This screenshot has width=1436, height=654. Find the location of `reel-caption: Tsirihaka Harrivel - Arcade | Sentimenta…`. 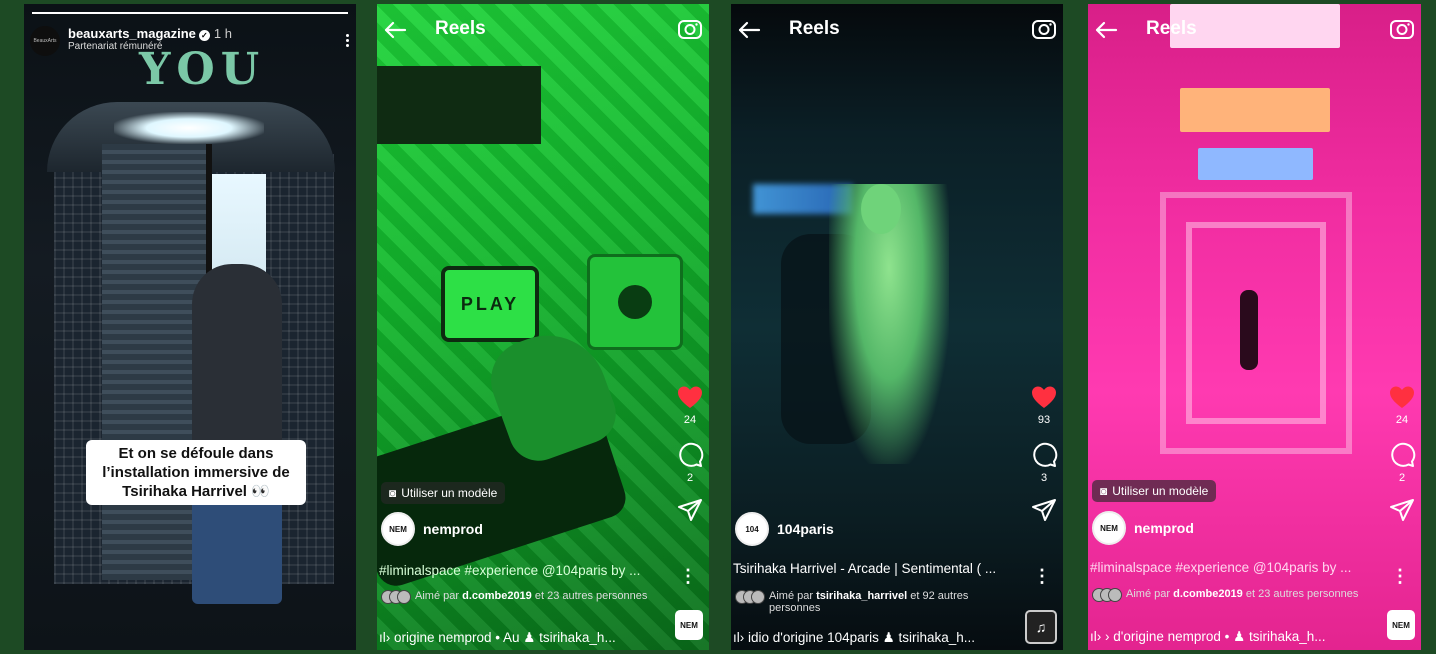

reel-caption: Tsirihaka Harrivel - Arcade | Sentimenta… is located at coordinates (875, 568).